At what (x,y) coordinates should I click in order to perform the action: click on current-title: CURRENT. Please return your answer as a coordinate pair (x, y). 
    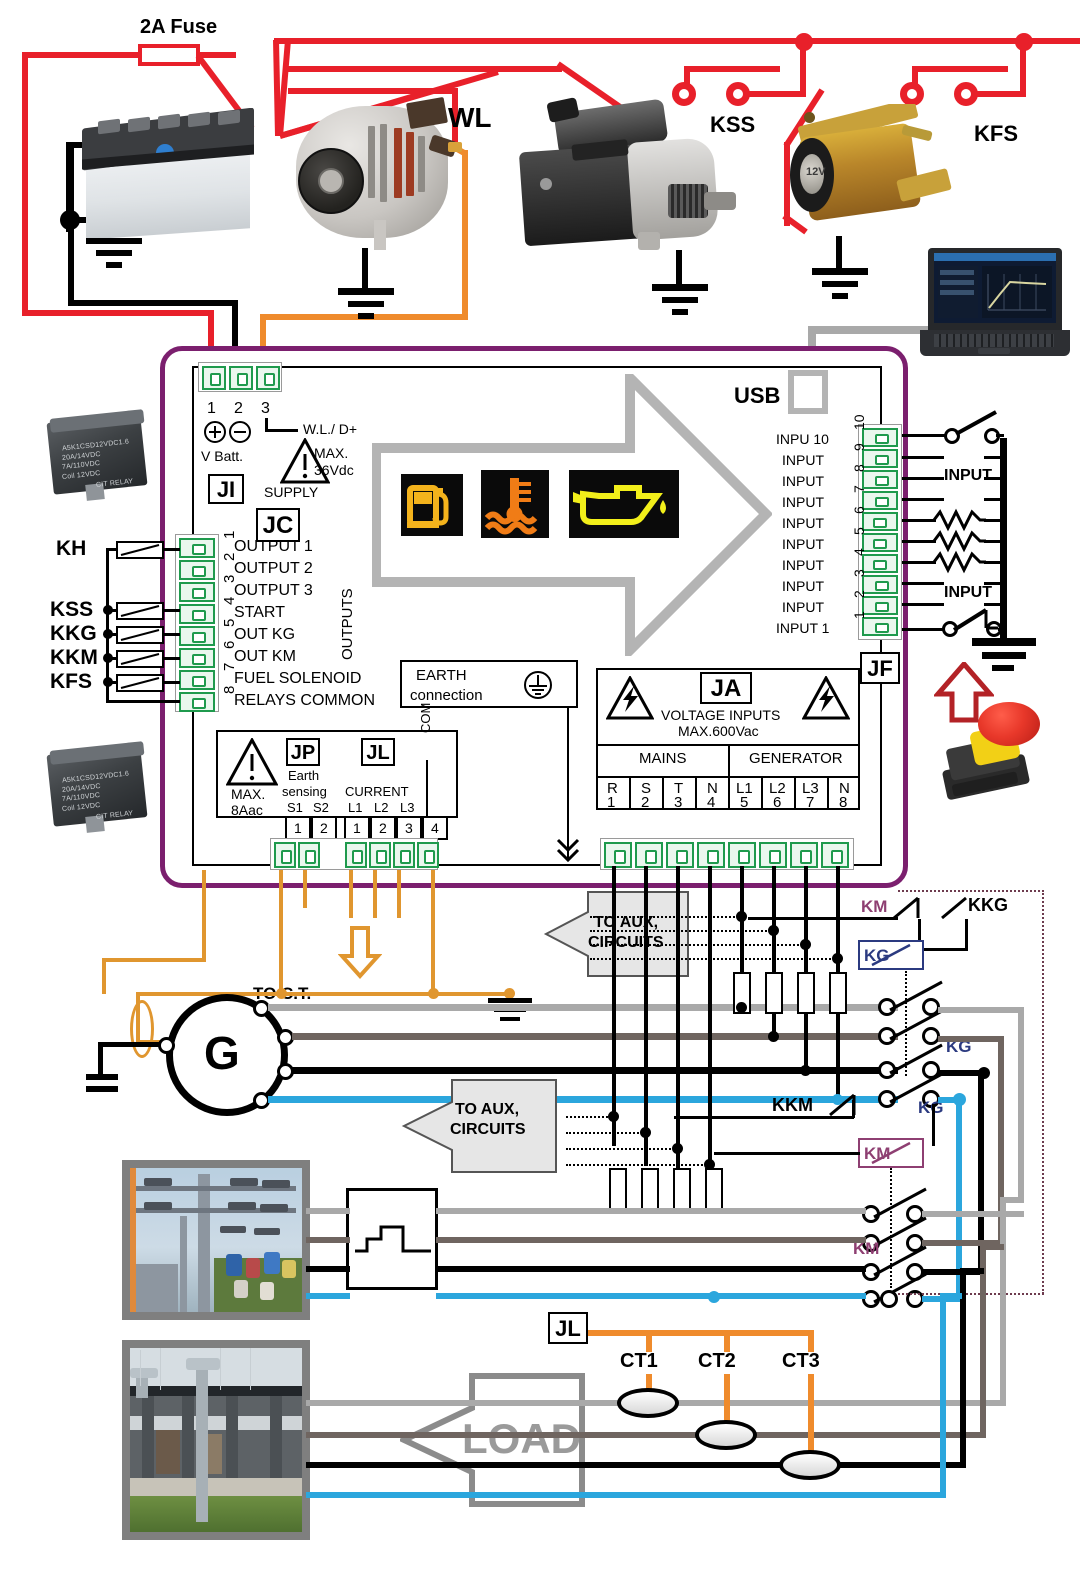
    Looking at the image, I should click on (377, 791).